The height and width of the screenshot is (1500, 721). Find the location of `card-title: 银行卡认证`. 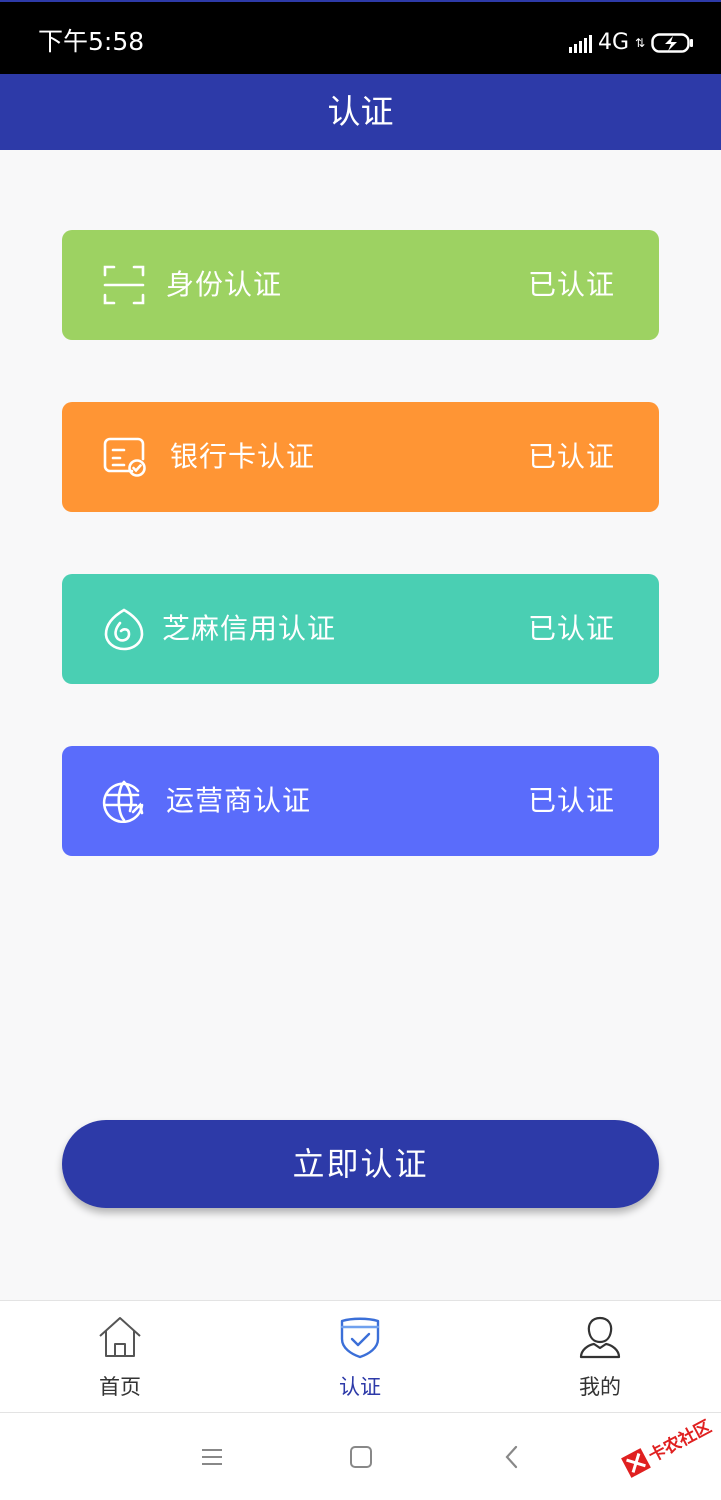

card-title: 银行卡认证 is located at coordinates (243, 456).